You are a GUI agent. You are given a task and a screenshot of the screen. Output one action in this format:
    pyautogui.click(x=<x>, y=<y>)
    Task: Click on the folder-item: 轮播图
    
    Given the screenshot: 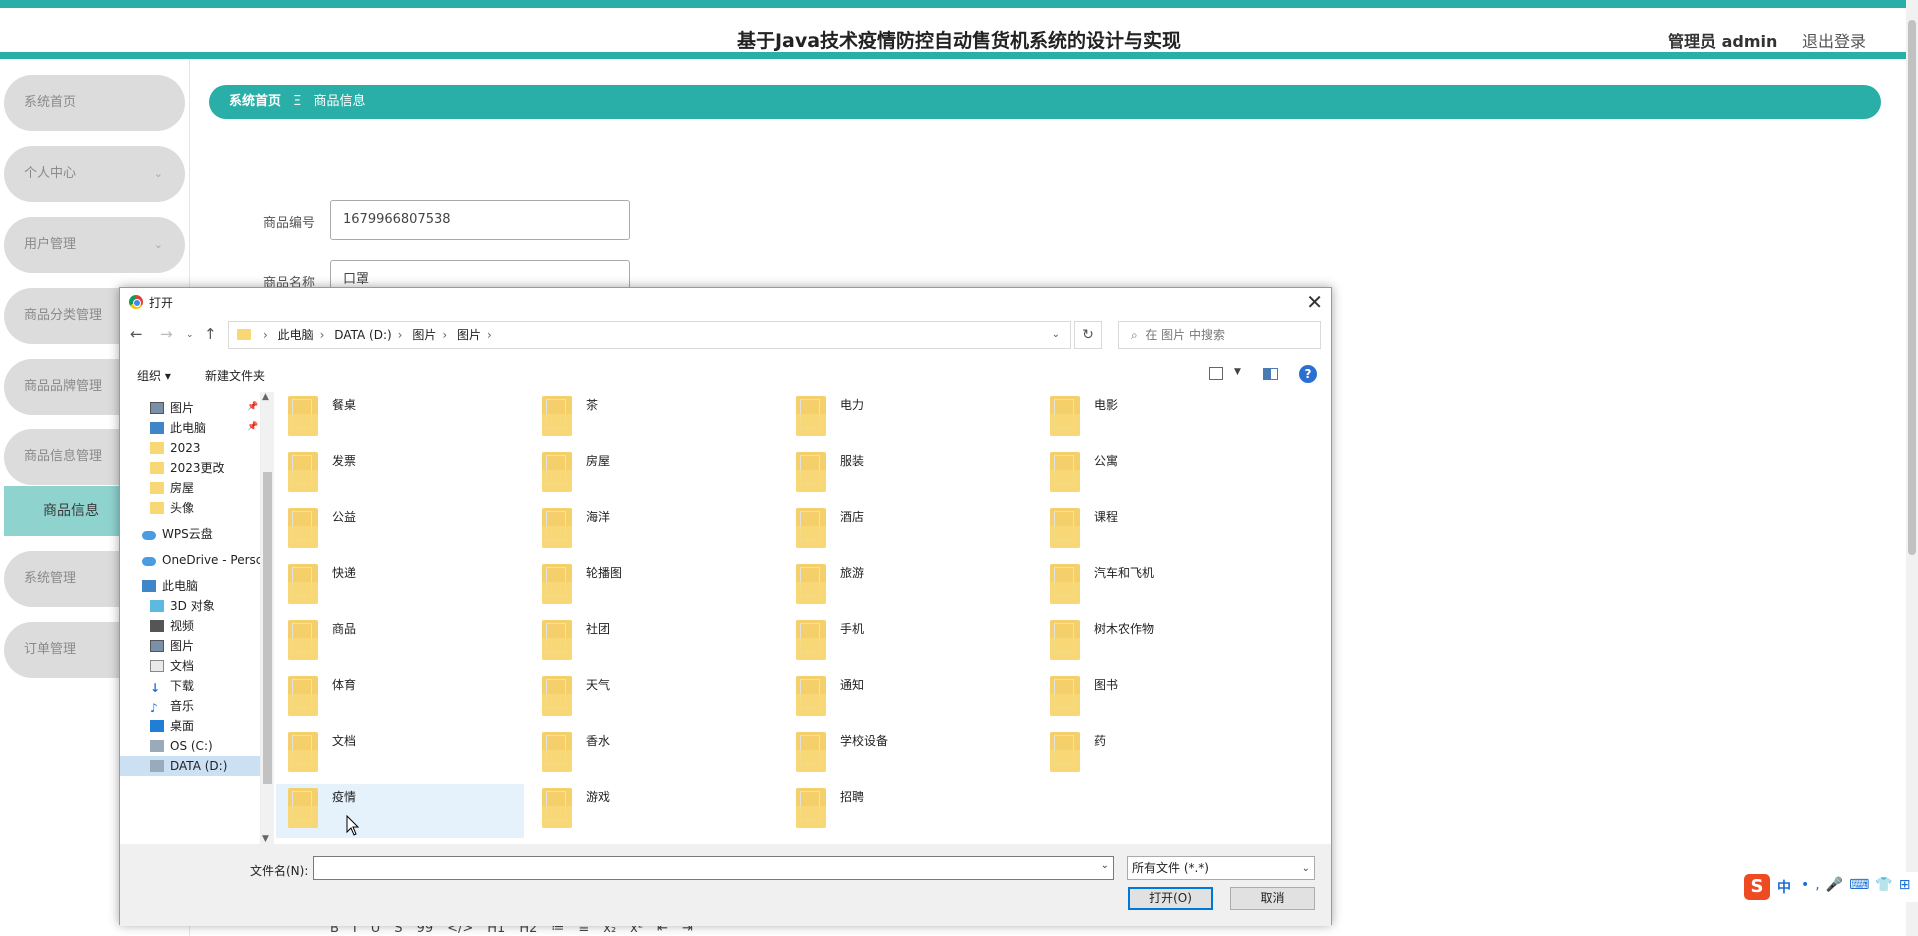 What is the action you would take?
    pyautogui.click(x=654, y=587)
    